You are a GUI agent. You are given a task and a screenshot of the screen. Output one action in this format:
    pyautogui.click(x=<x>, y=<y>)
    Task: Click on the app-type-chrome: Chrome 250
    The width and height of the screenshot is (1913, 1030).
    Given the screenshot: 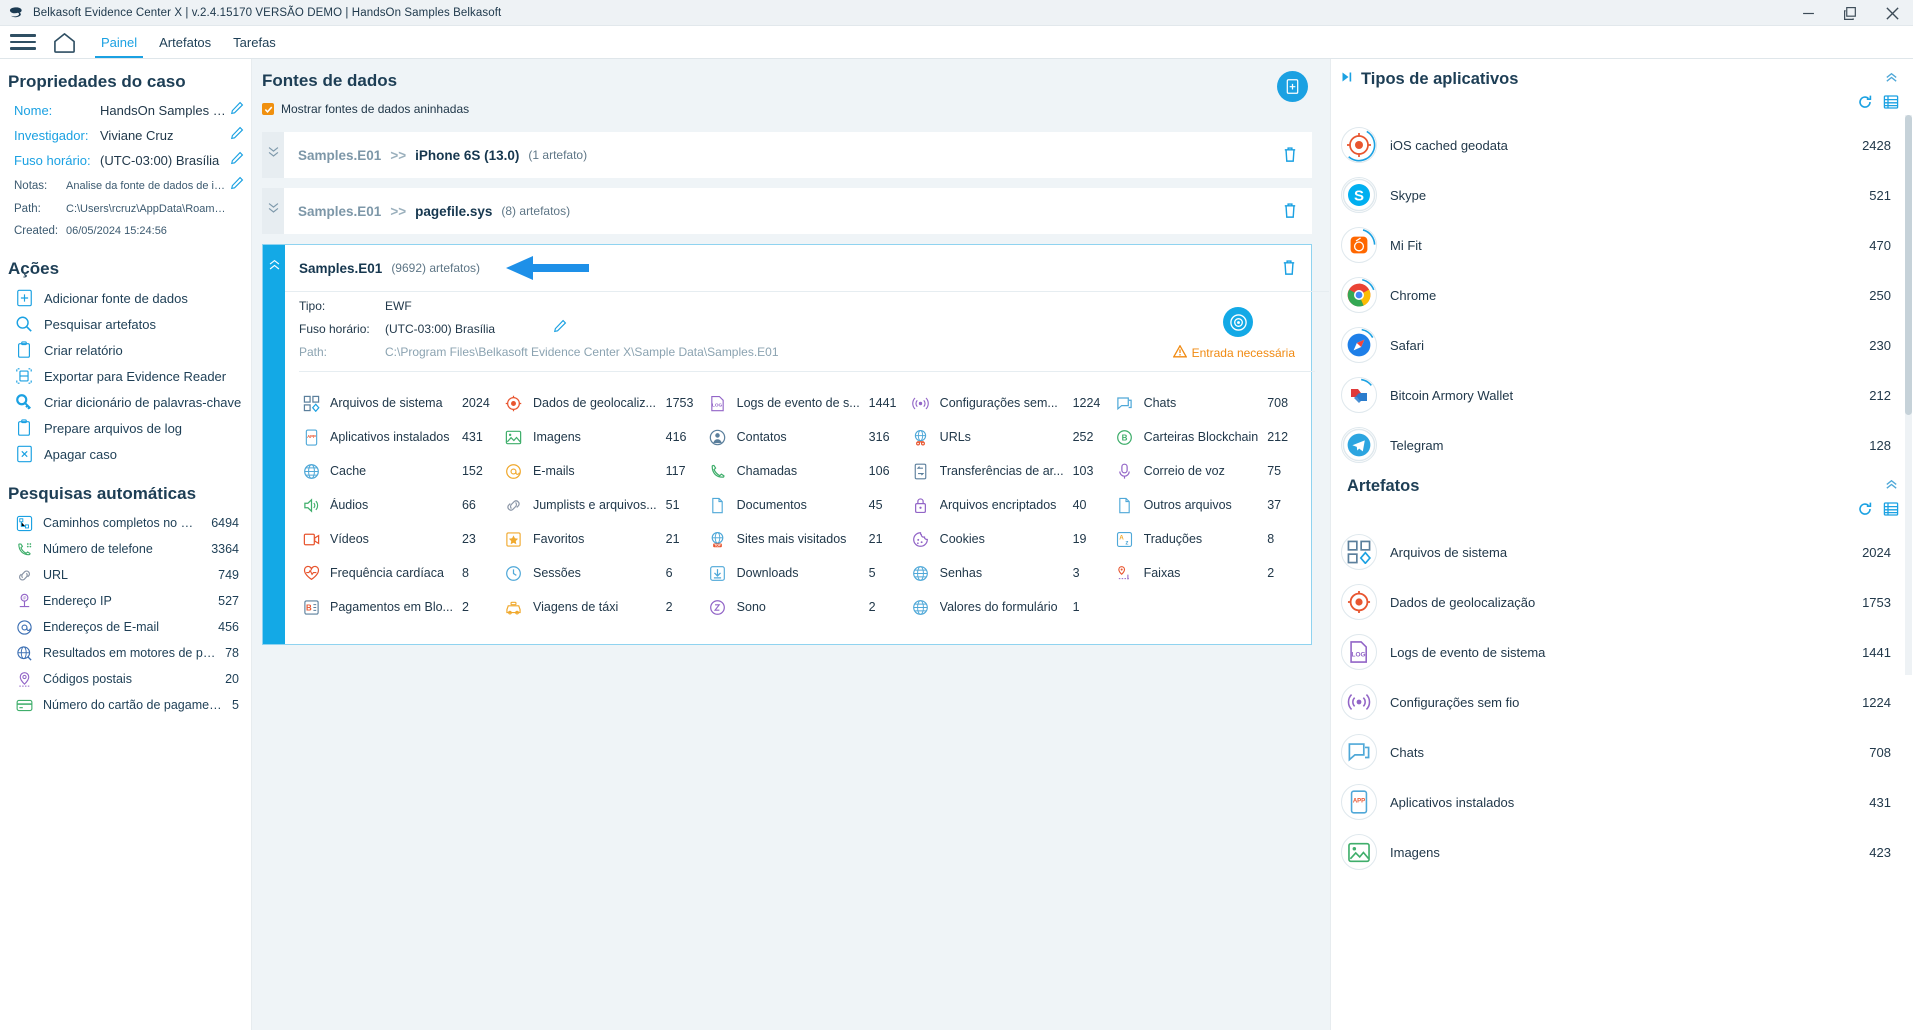 What is the action you would take?
    pyautogui.click(x=1622, y=295)
    